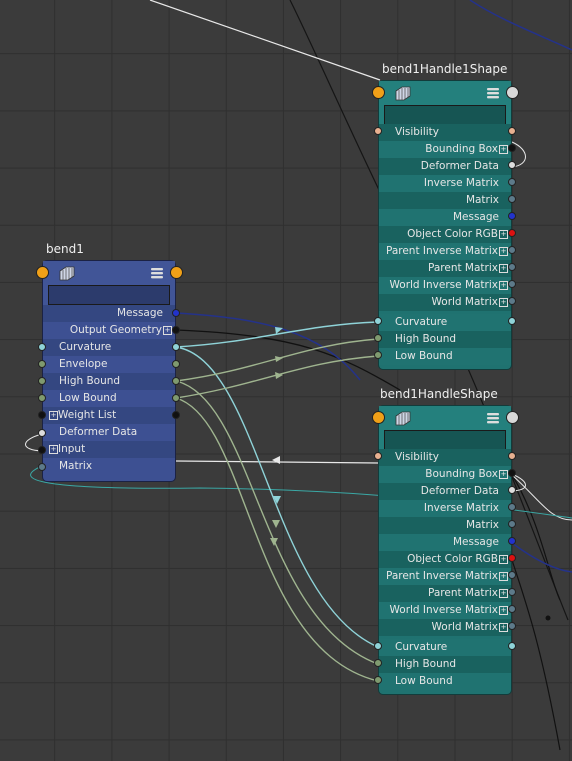 This screenshot has height=761, width=572. Describe the element at coordinates (512, 609) in the screenshot. I see `plug-worldinversematrix-out` at that location.